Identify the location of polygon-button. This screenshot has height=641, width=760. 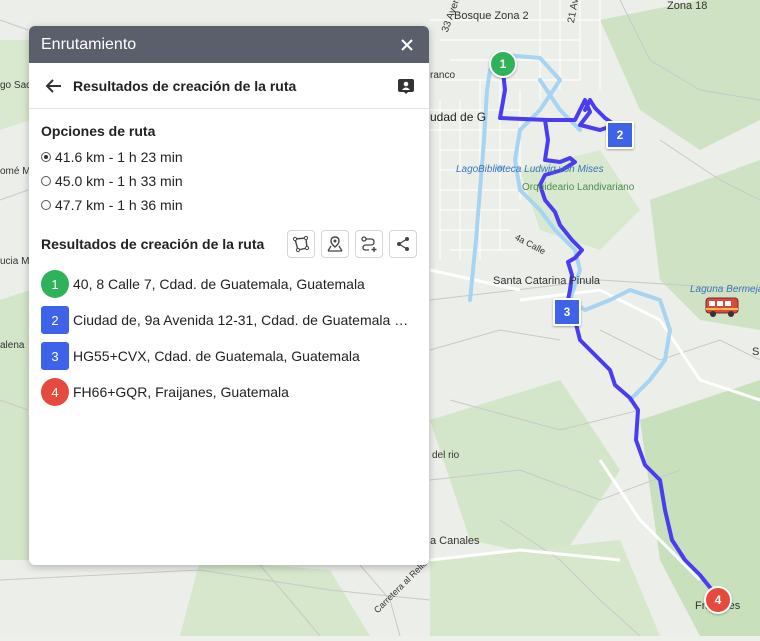
(301, 244).